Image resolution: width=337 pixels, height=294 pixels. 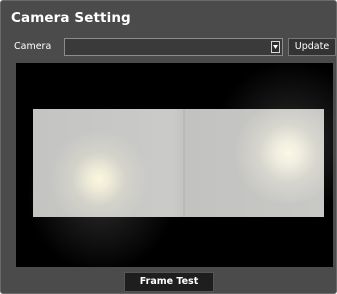 I want to click on light-spot-right, so click(x=278, y=156).